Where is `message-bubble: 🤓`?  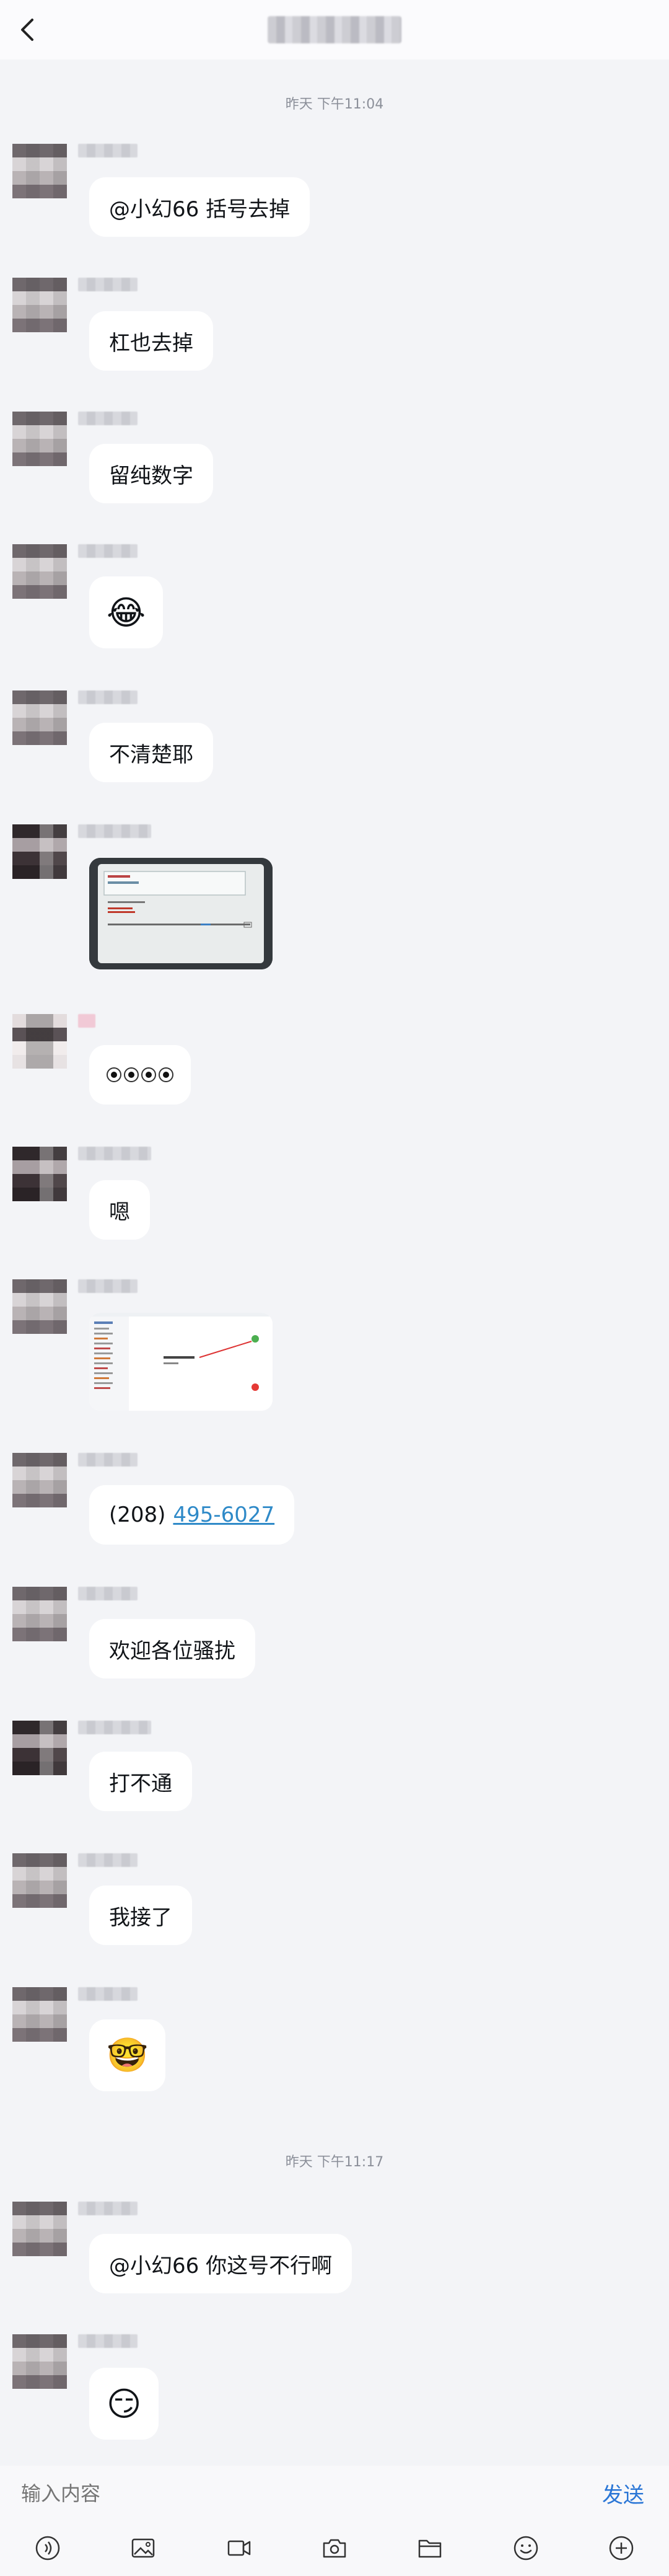
message-bubble: 🤓 is located at coordinates (127, 2055).